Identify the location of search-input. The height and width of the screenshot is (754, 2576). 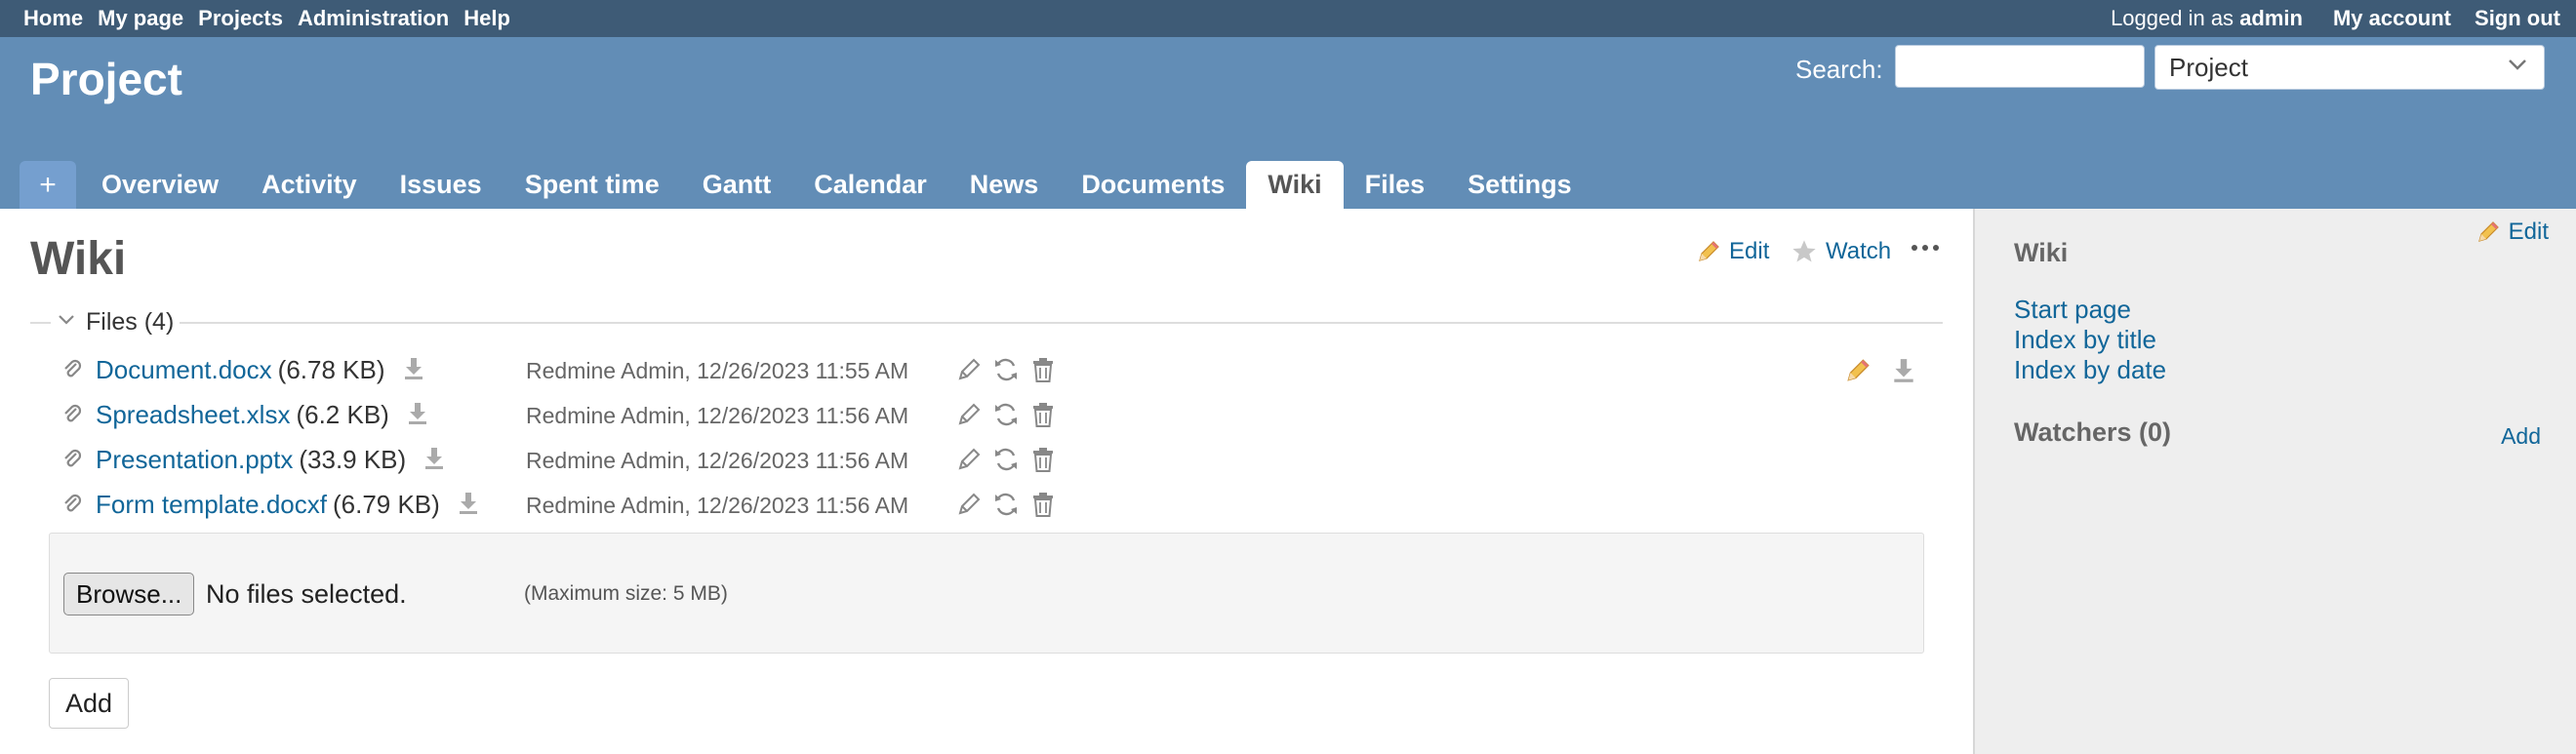
(2020, 66).